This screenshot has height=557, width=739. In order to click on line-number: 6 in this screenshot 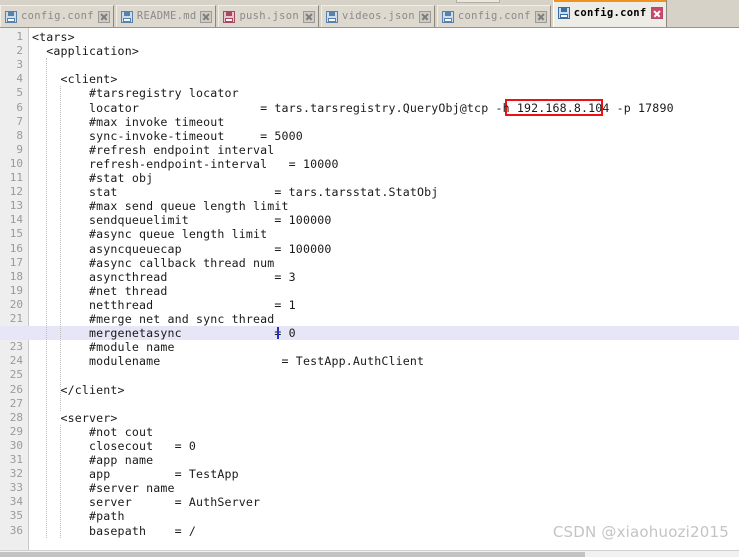, I will do `click(19, 107)`.